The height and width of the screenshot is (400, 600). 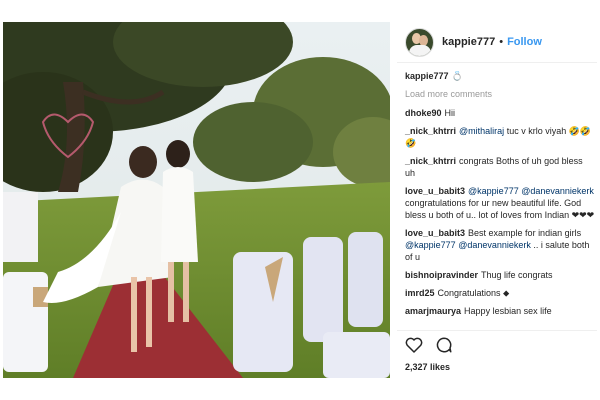 I want to click on avatar-body, so click(x=420, y=50).